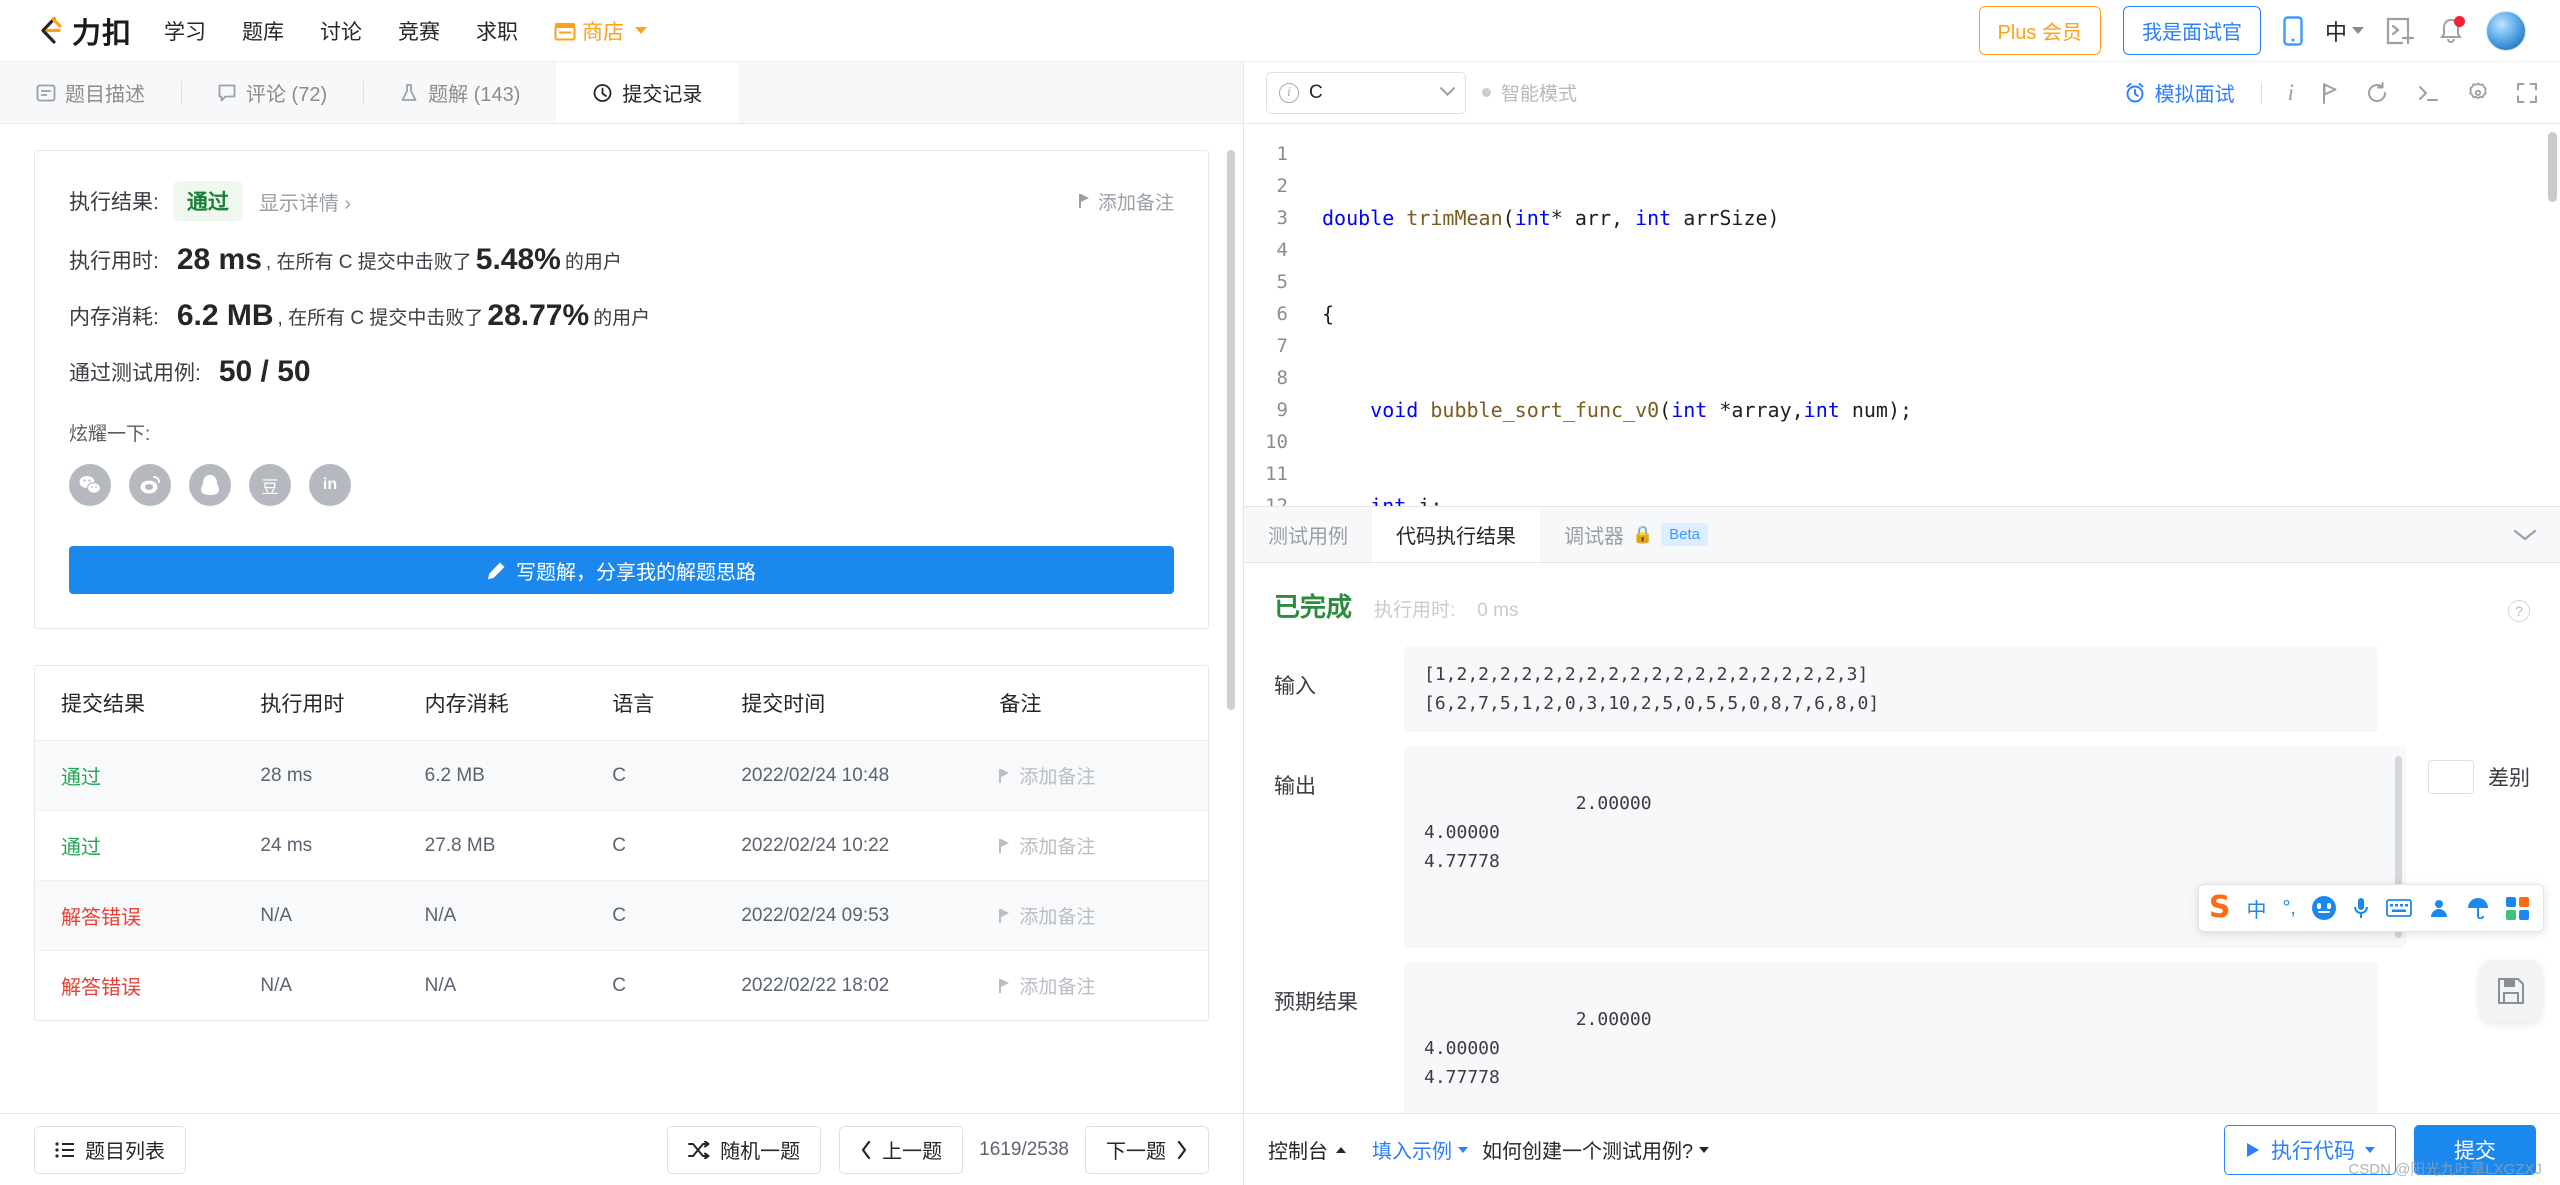  Describe the element at coordinates (2519, 611) in the screenshot. I see `help-icon: ?` at that location.